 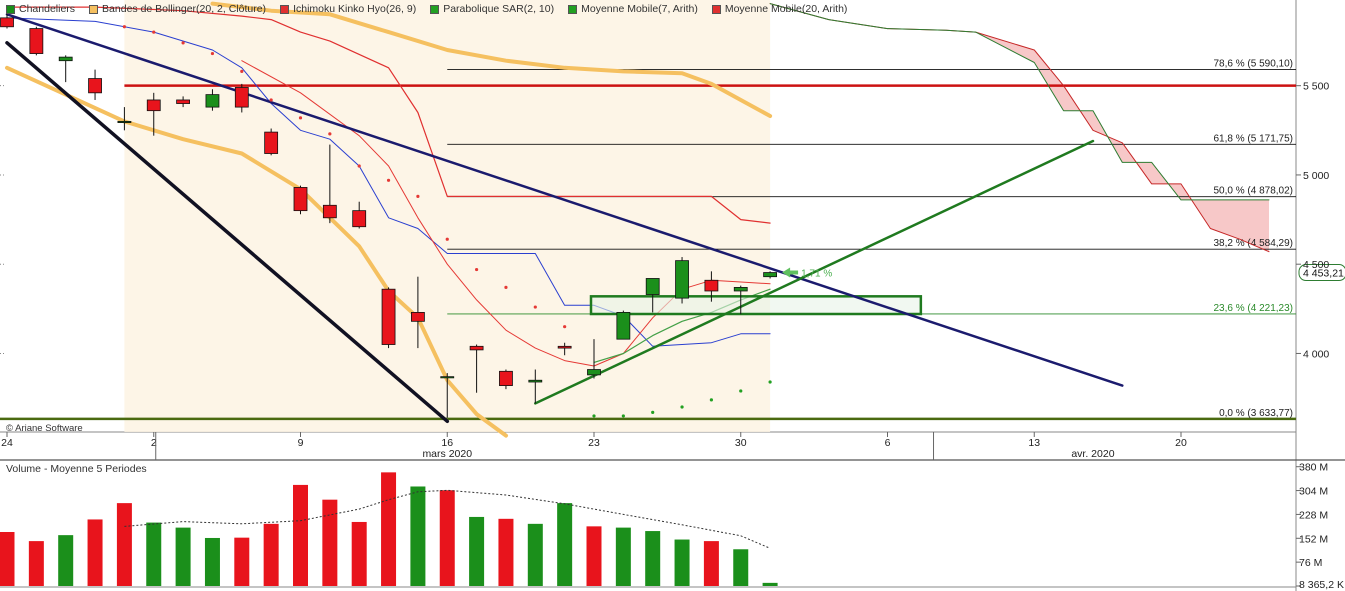 What do you see at coordinates (47, 9) in the screenshot?
I see `legend-label: Chandeliers` at bounding box center [47, 9].